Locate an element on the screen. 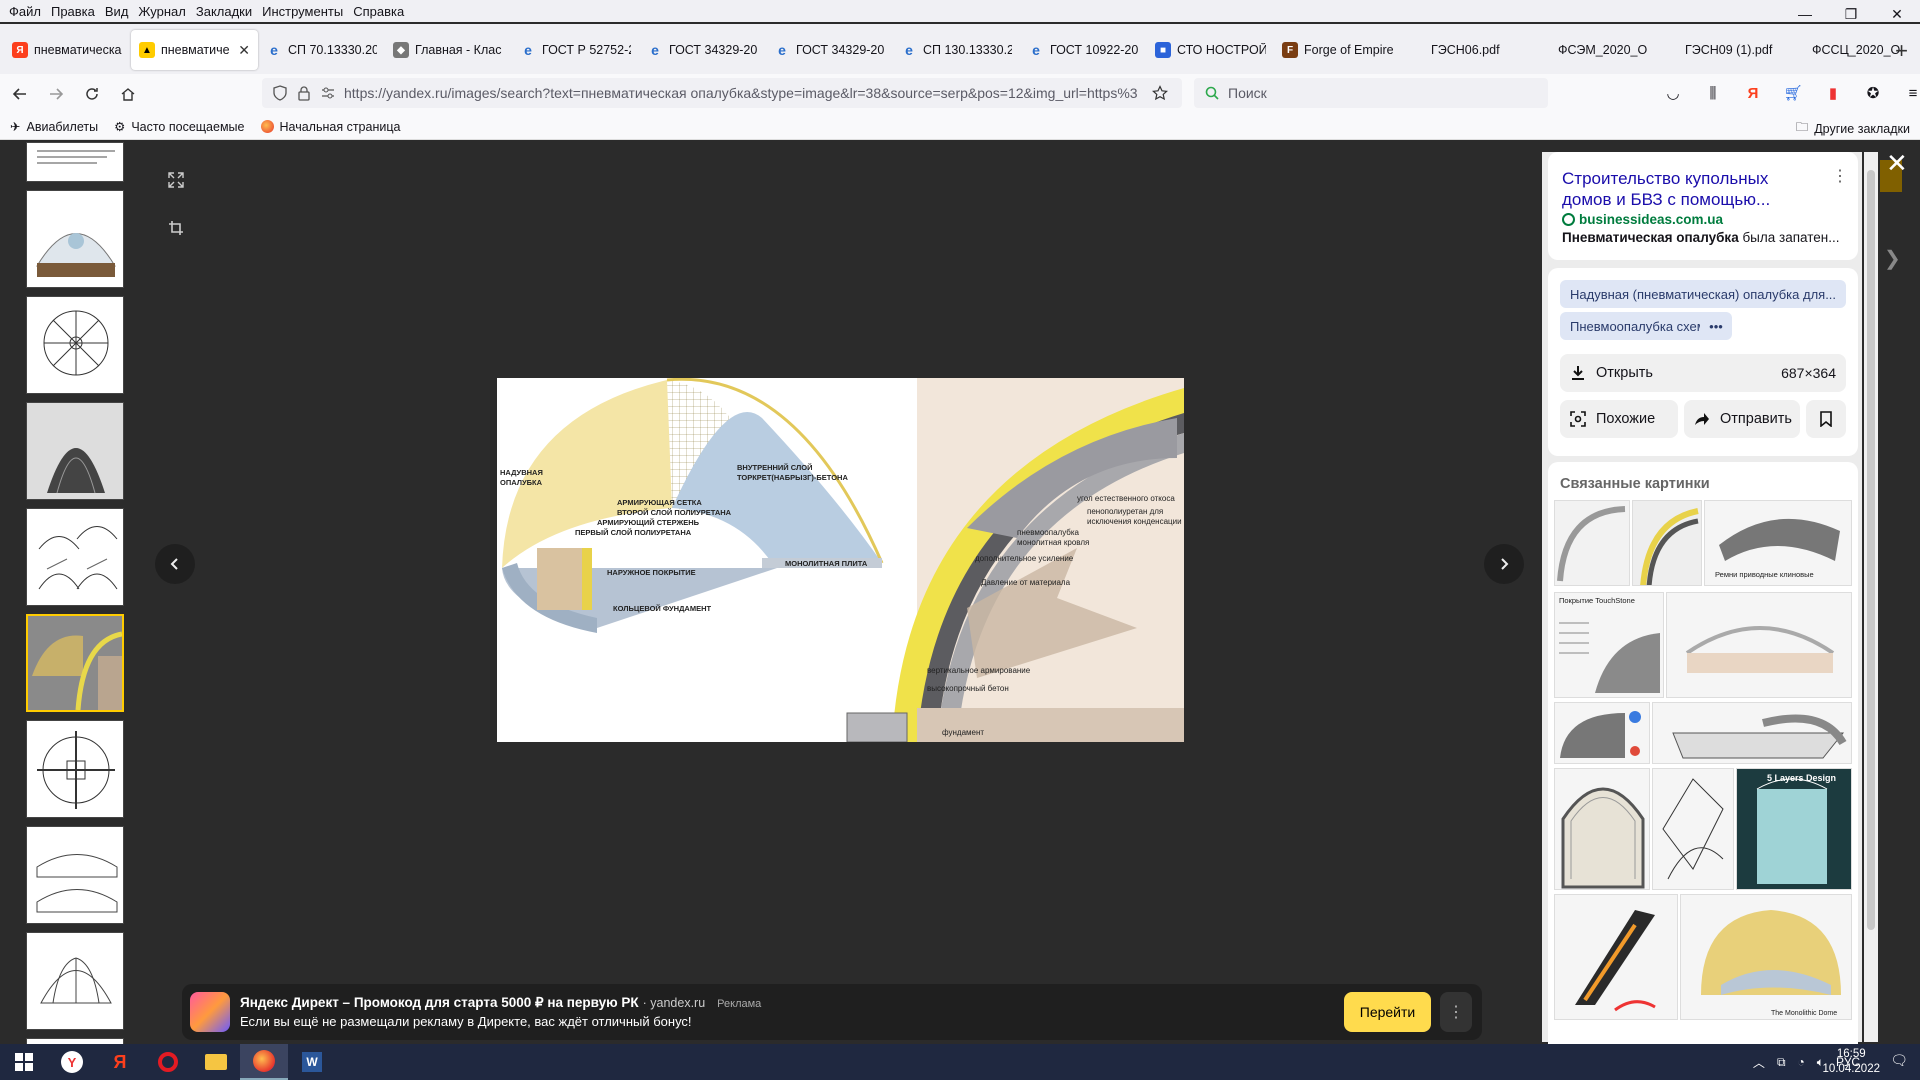 Image resolution: width=1920 pixels, height=1080 pixels. pocket-icon: ◡ is located at coordinates (1673, 93).